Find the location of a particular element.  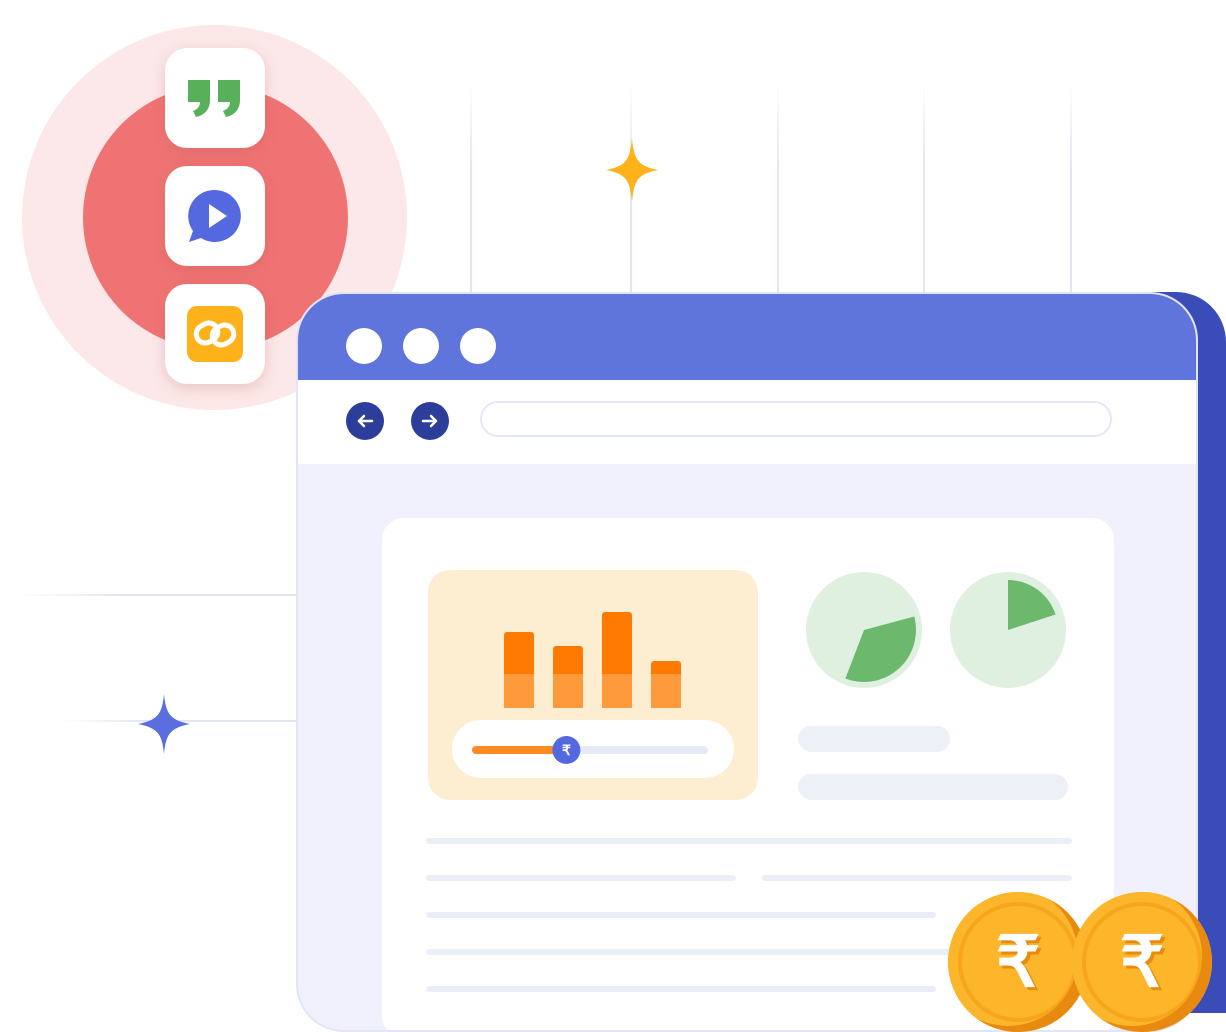

link-icon is located at coordinates (215, 334).